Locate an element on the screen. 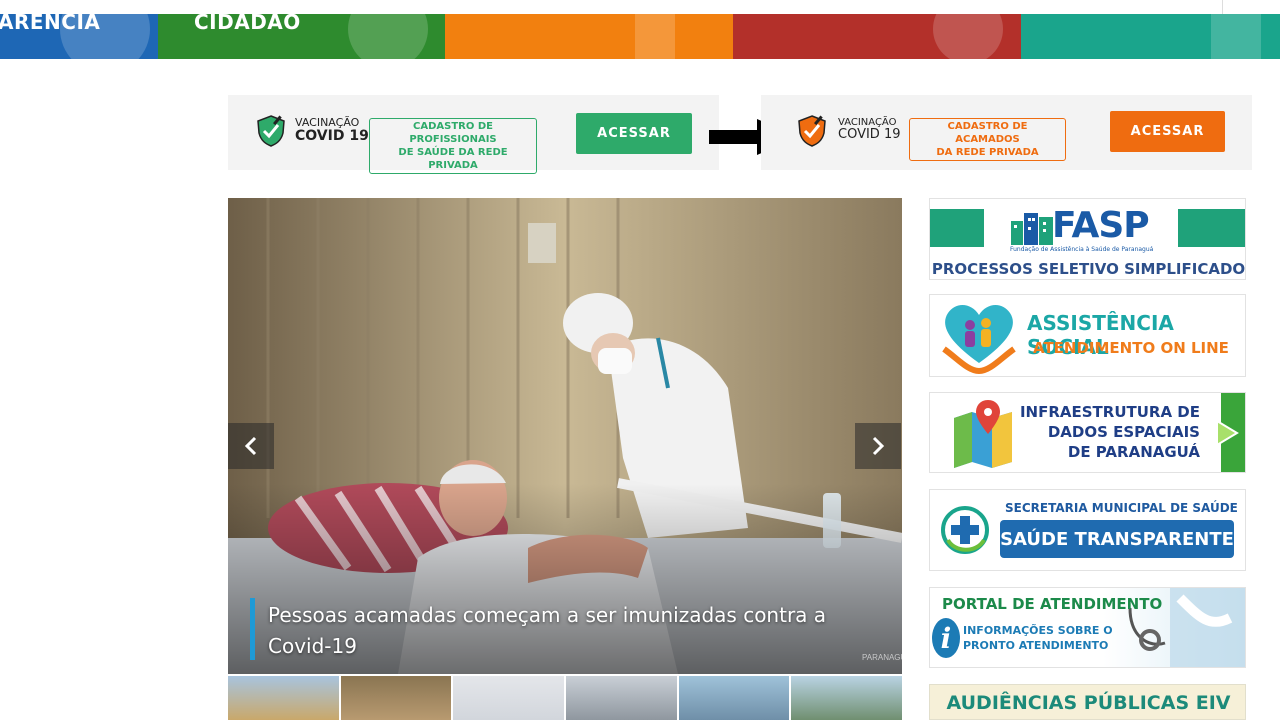 Image resolution: width=1280 pixels, height=720 pixels. caption-accent-bar is located at coordinates (252, 629).